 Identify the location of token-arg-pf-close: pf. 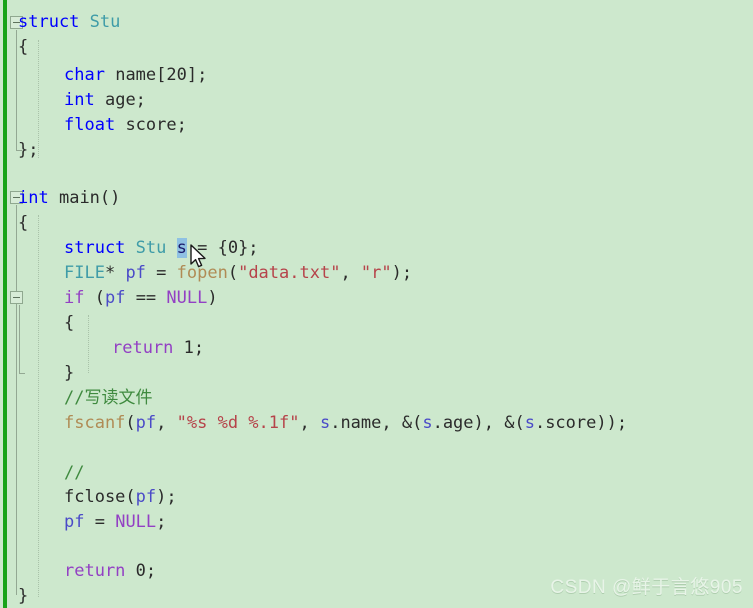
(146, 497).